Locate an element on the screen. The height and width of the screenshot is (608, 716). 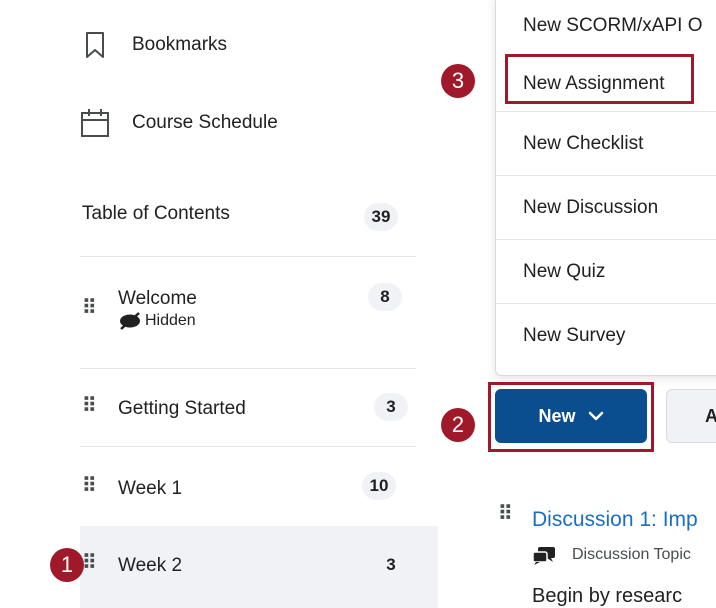
content-item-description: Begin by researc is located at coordinates (607, 596).